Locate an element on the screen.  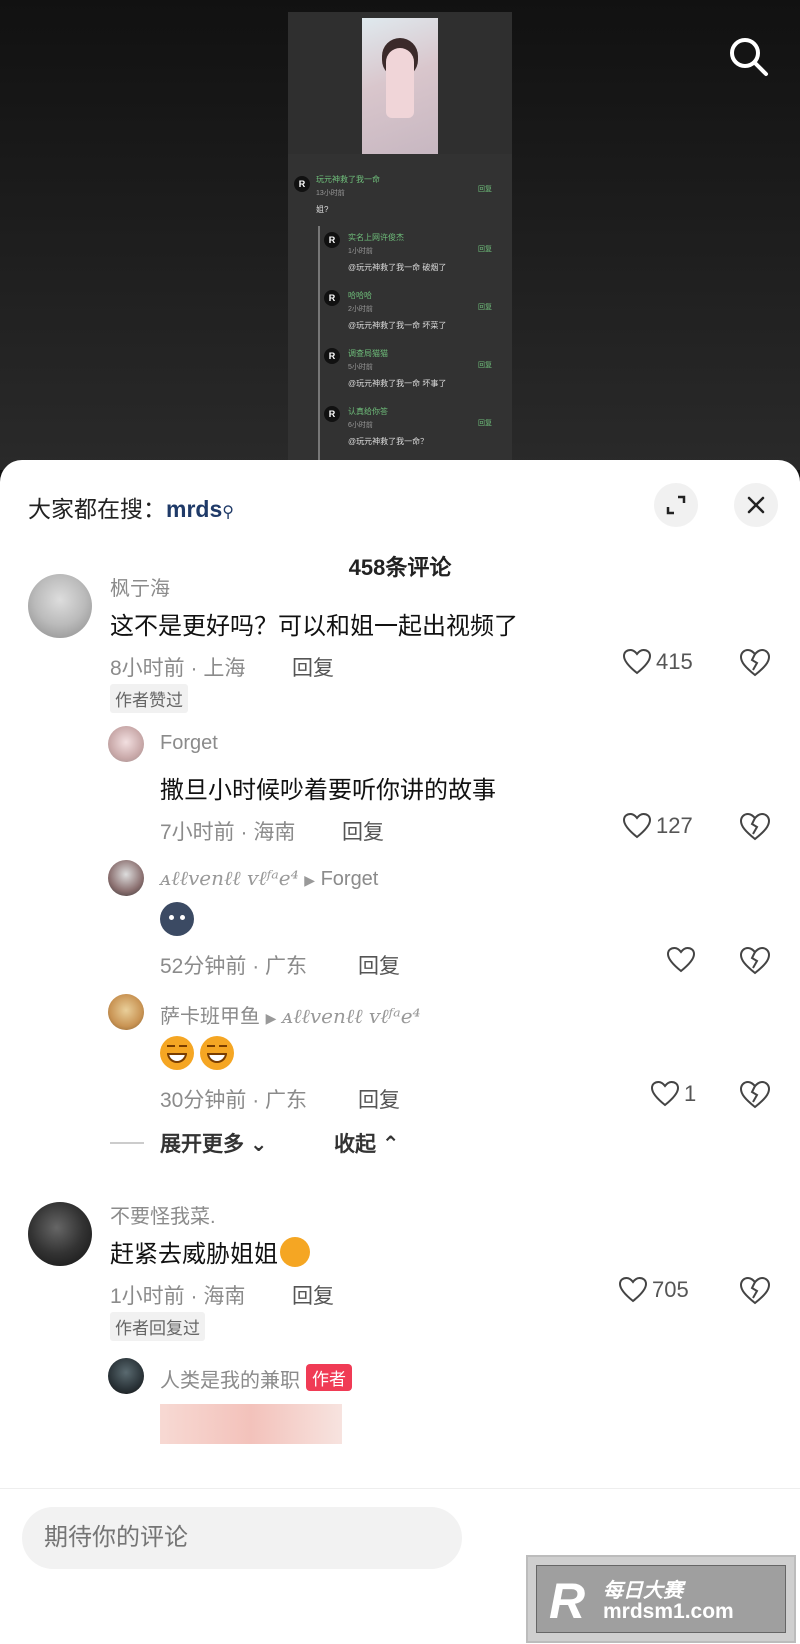
comment-meta: 8小时前 · 上海 is located at coordinates (178, 668).